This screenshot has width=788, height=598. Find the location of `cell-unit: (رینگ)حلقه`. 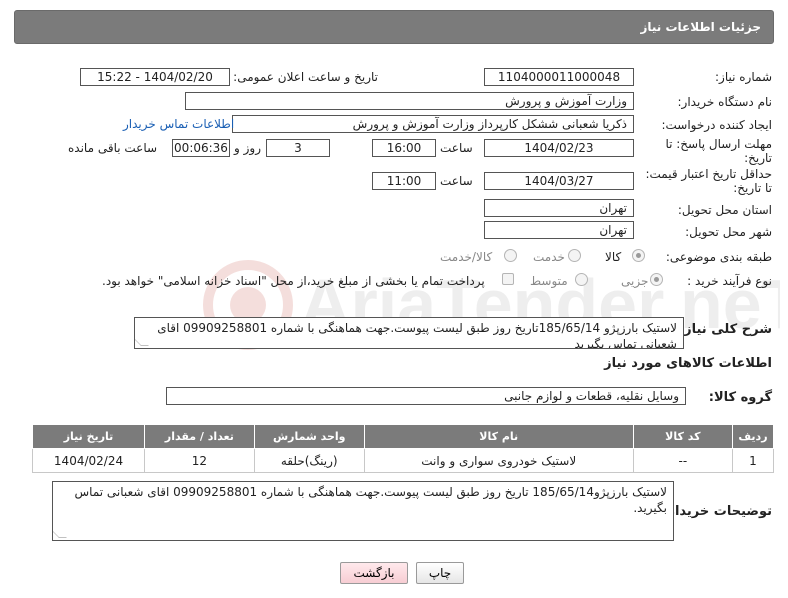

cell-unit: (رینگ)حلقه is located at coordinates (309, 460).